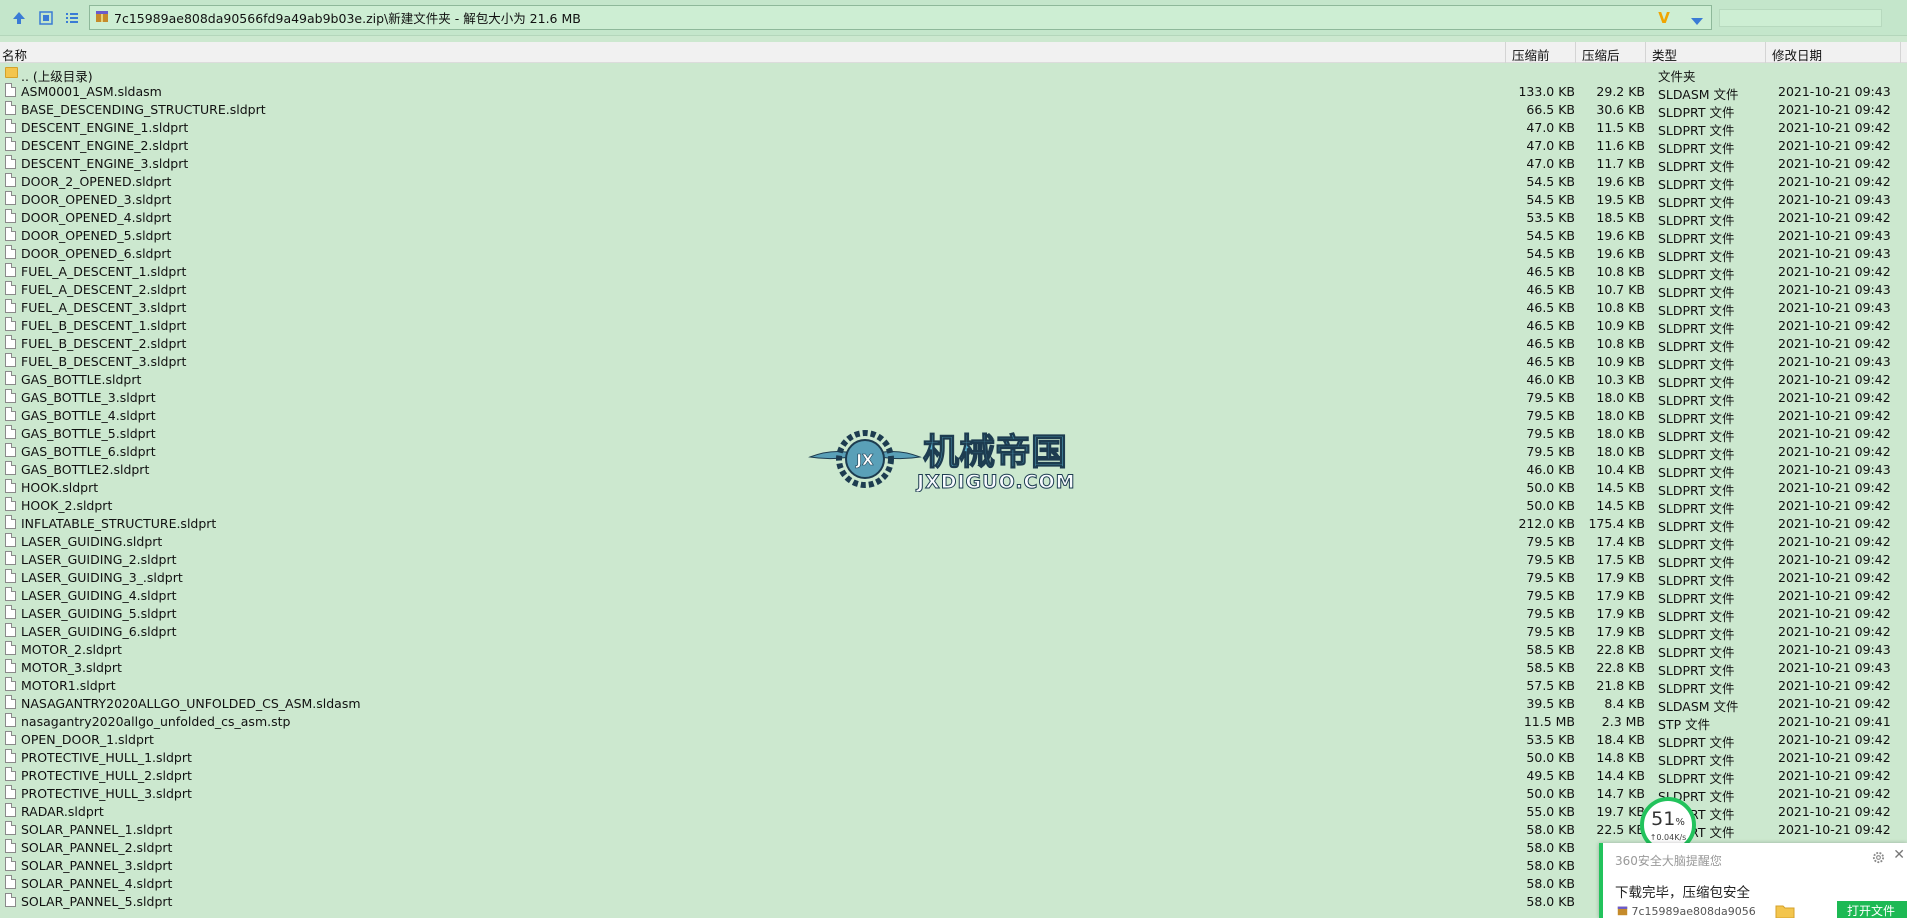  What do you see at coordinates (14, 54) in the screenshot?
I see `column-name: 名称` at bounding box center [14, 54].